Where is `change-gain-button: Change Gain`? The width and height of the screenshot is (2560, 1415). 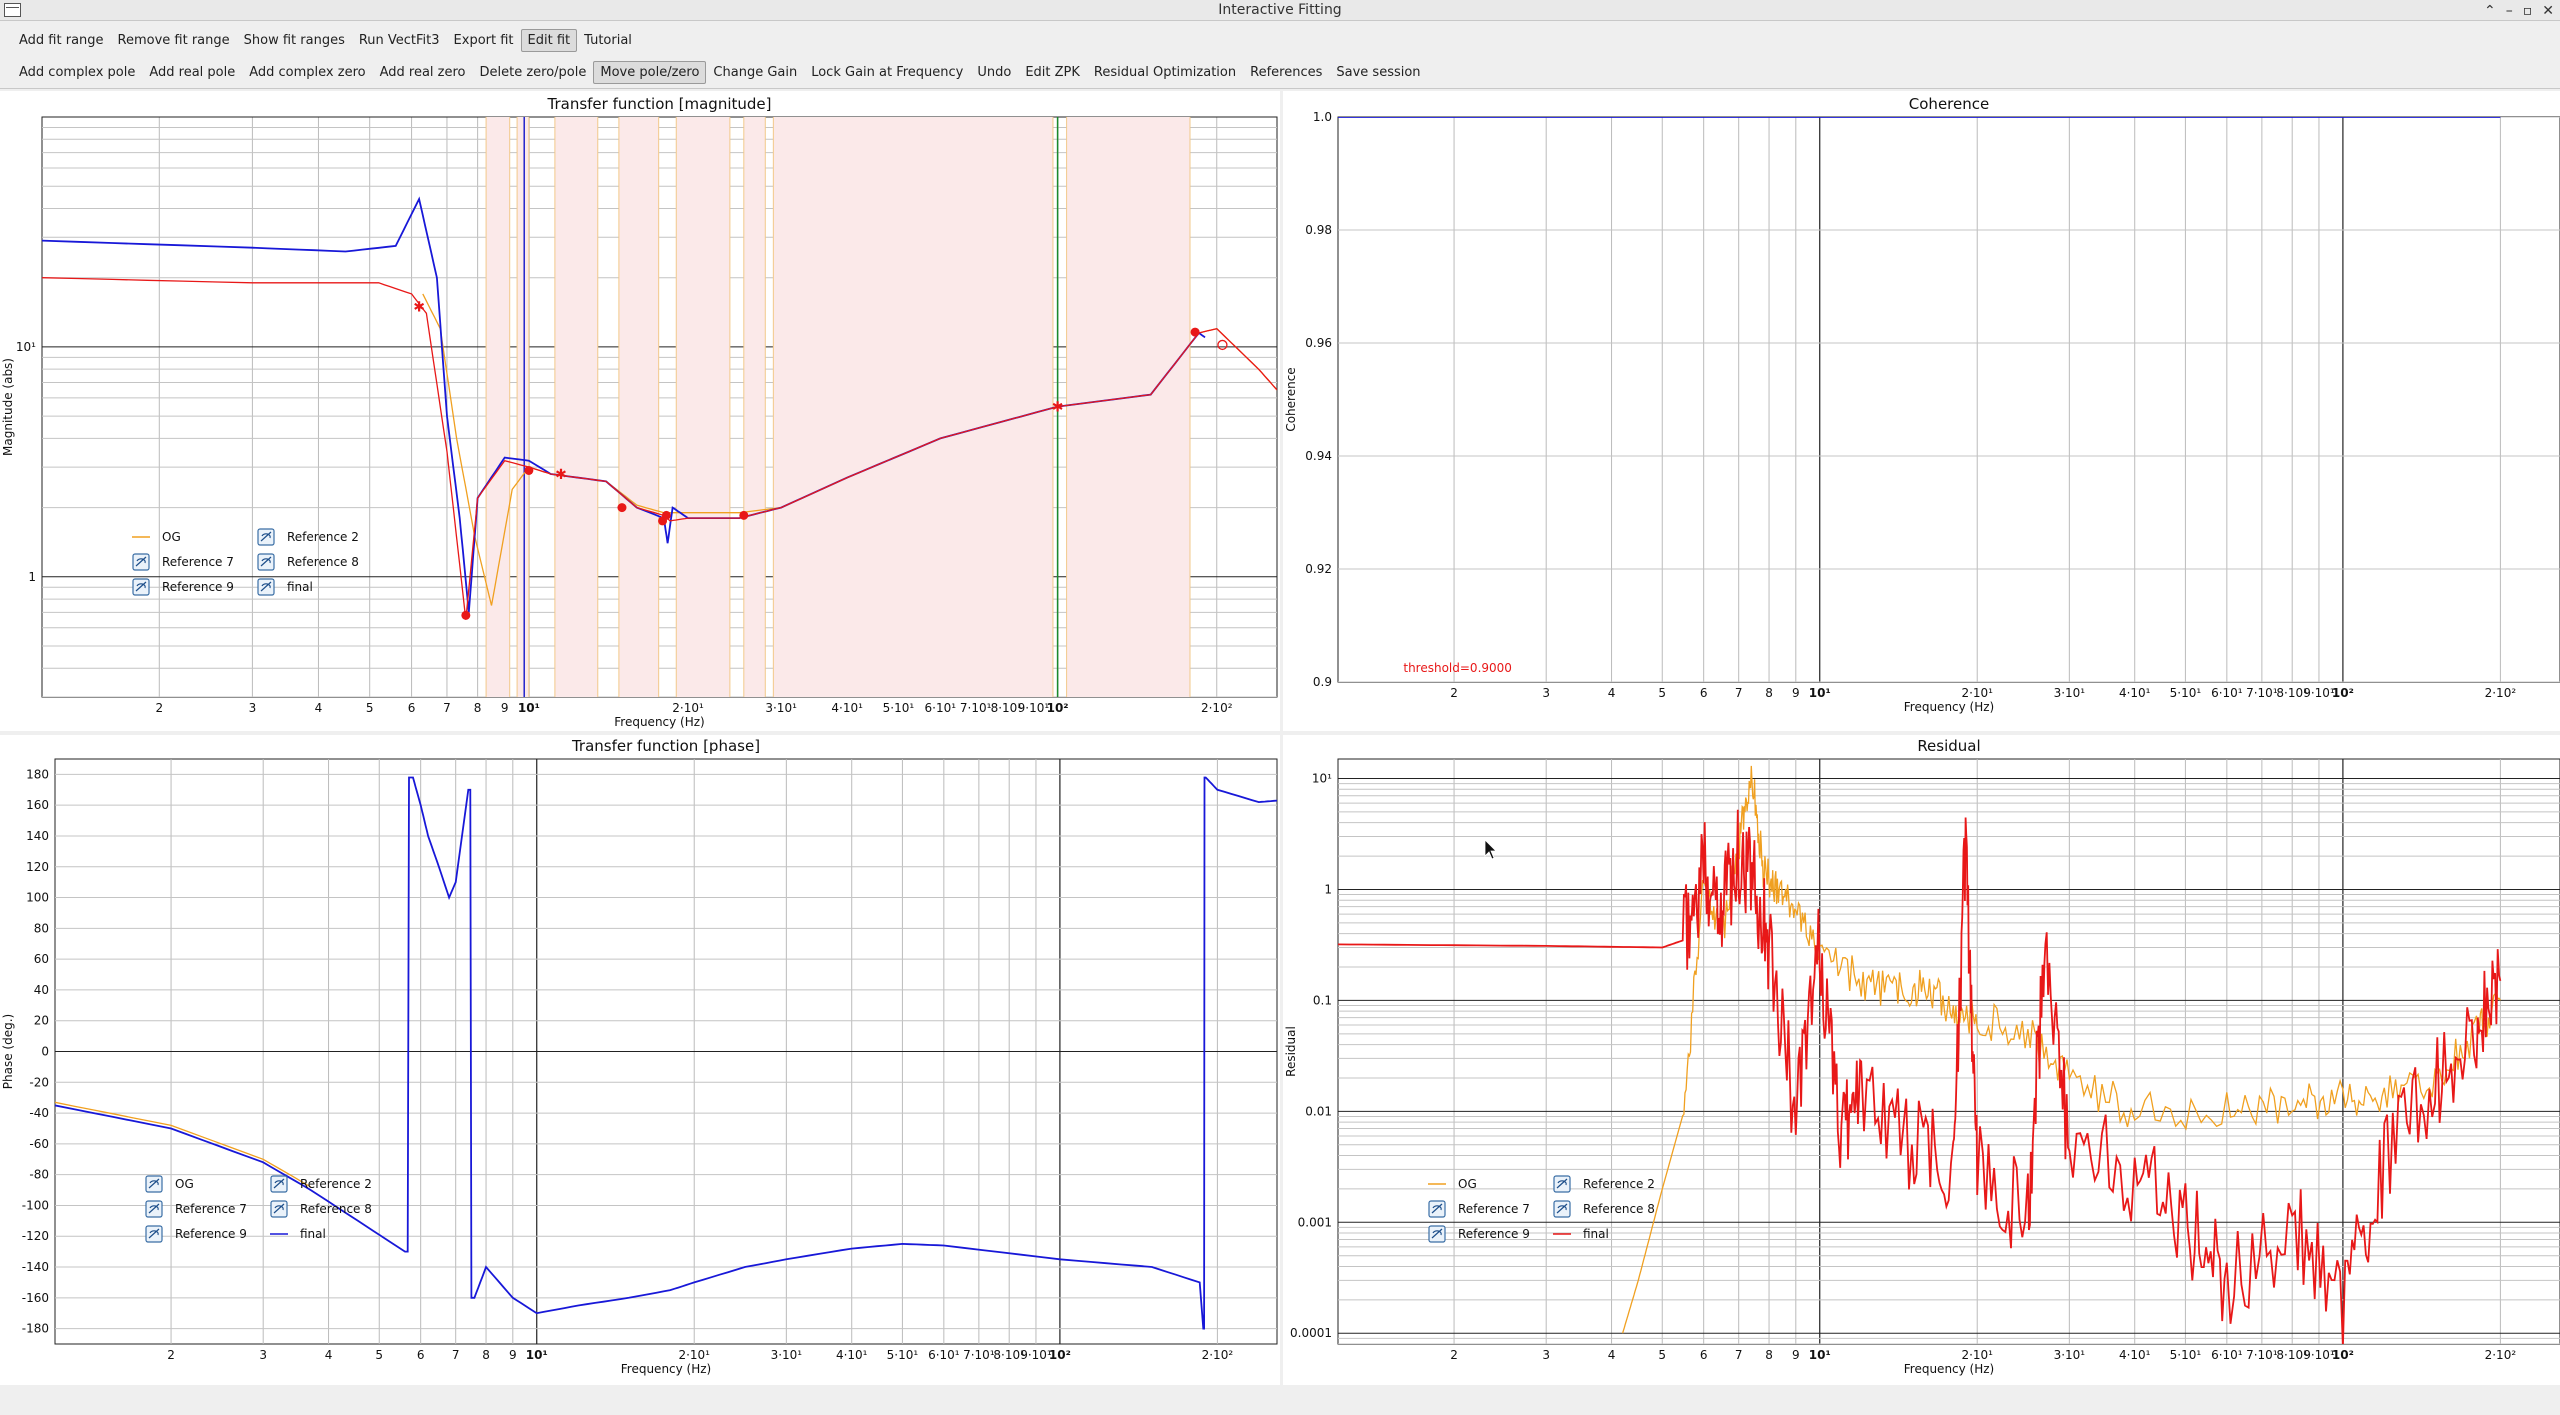
change-gain-button: Change Gain is located at coordinates (755, 72).